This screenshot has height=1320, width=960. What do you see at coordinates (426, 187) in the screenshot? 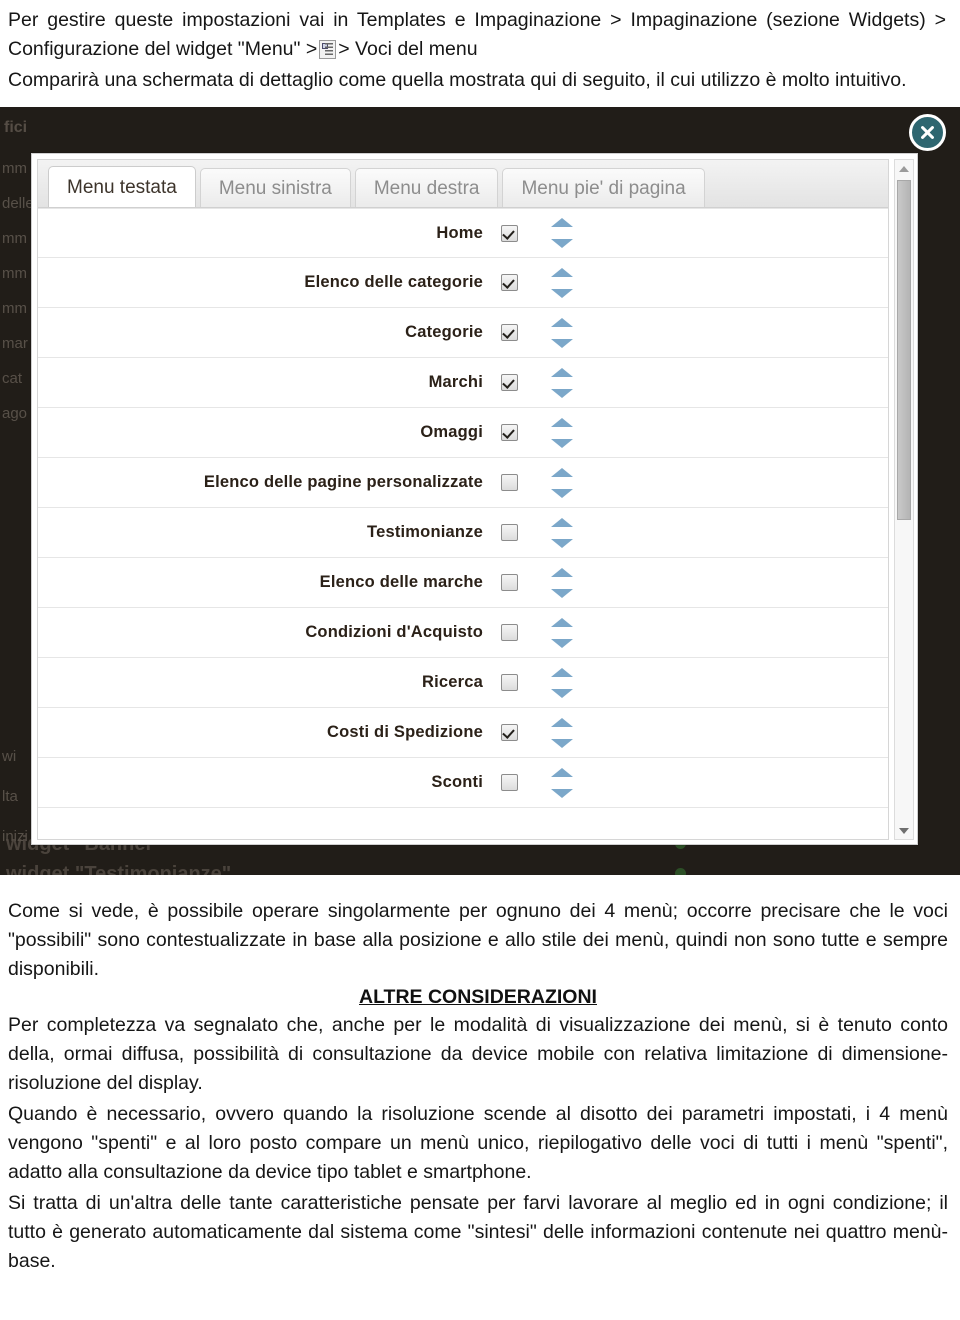
I see `tab-menu-destra: Menu destra` at bounding box center [426, 187].